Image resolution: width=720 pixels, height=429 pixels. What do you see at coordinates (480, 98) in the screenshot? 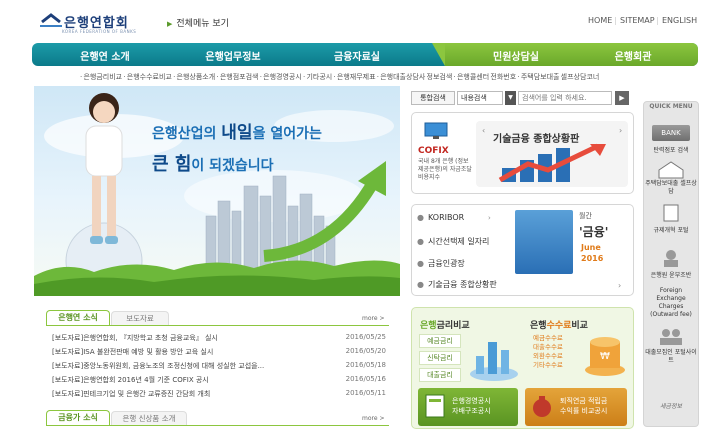
I see `search-type-select: 내용검색` at bounding box center [480, 98].